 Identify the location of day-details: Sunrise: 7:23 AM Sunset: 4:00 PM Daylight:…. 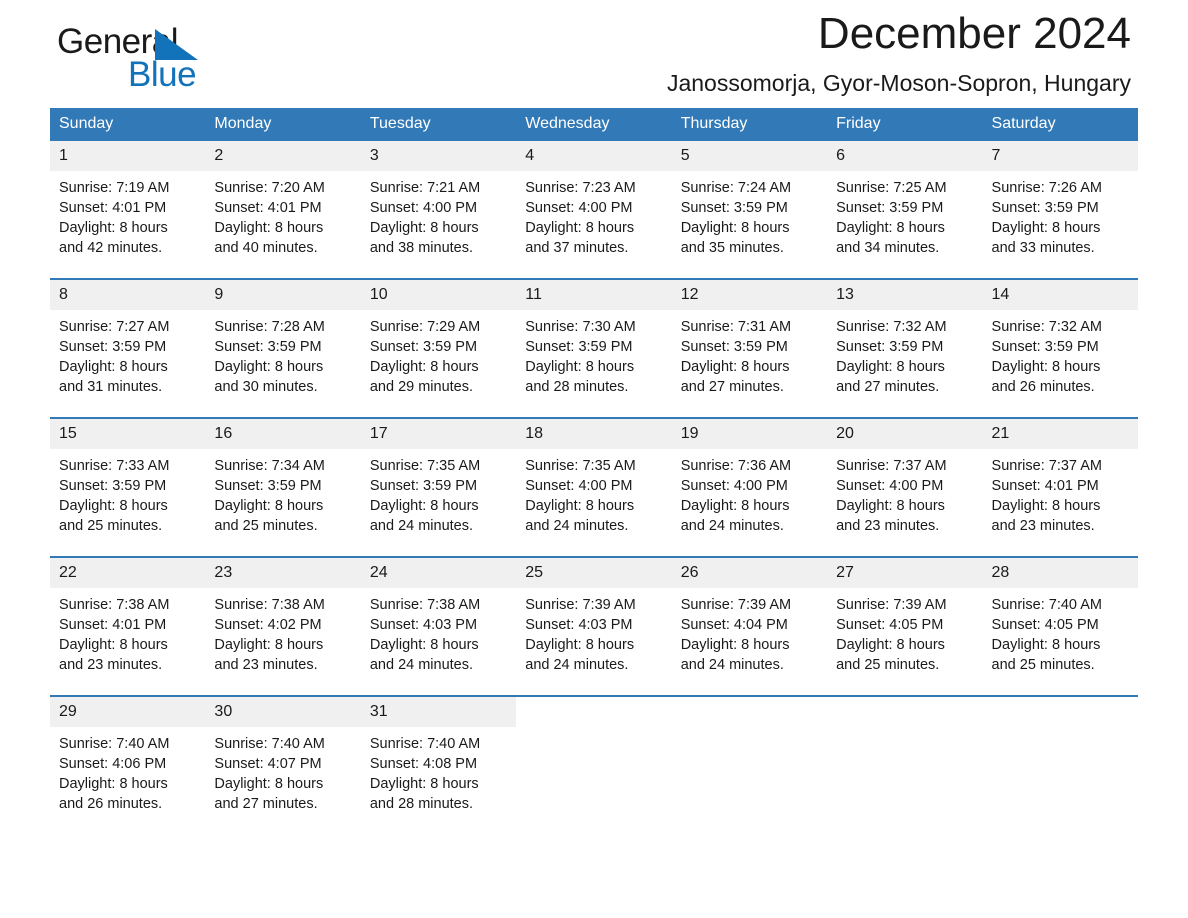
(593, 224).